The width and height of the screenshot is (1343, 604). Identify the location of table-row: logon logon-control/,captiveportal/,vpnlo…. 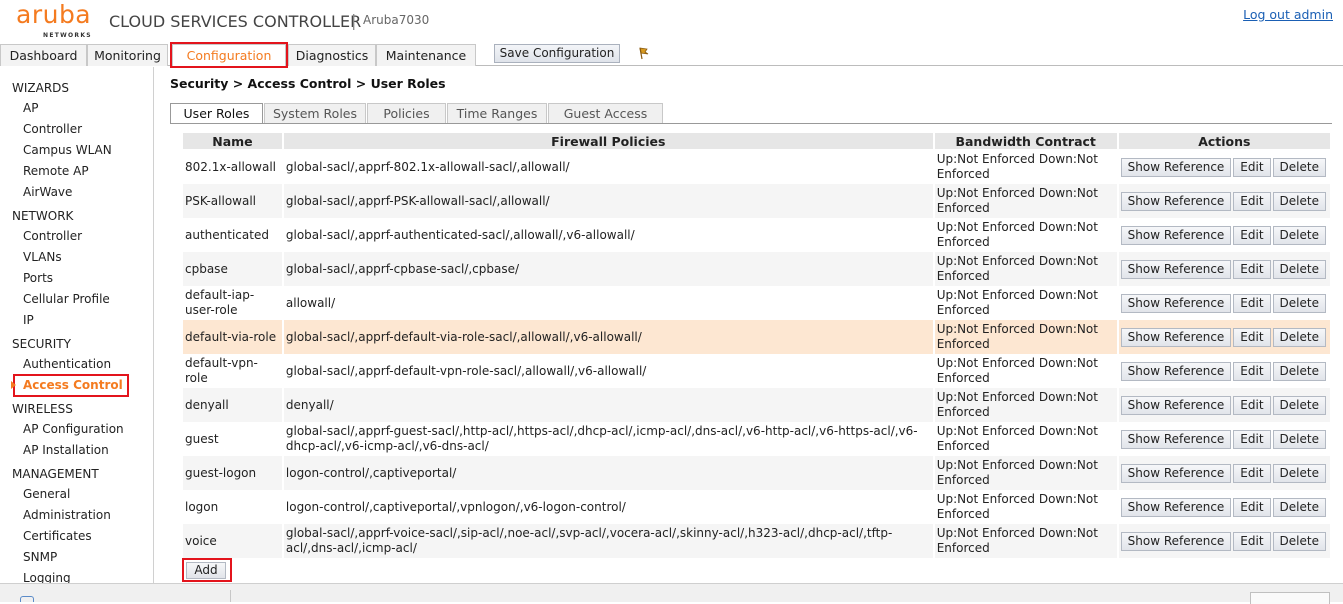
(756, 507).